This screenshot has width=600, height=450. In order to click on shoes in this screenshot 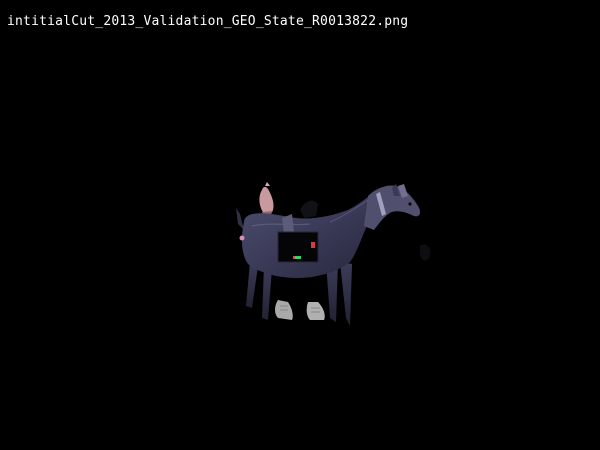, I will do `click(300, 310)`.